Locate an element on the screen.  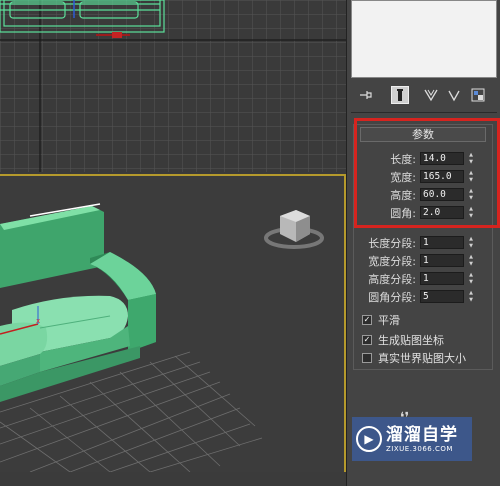
modifier-stack-list is located at coordinates (424, 39).